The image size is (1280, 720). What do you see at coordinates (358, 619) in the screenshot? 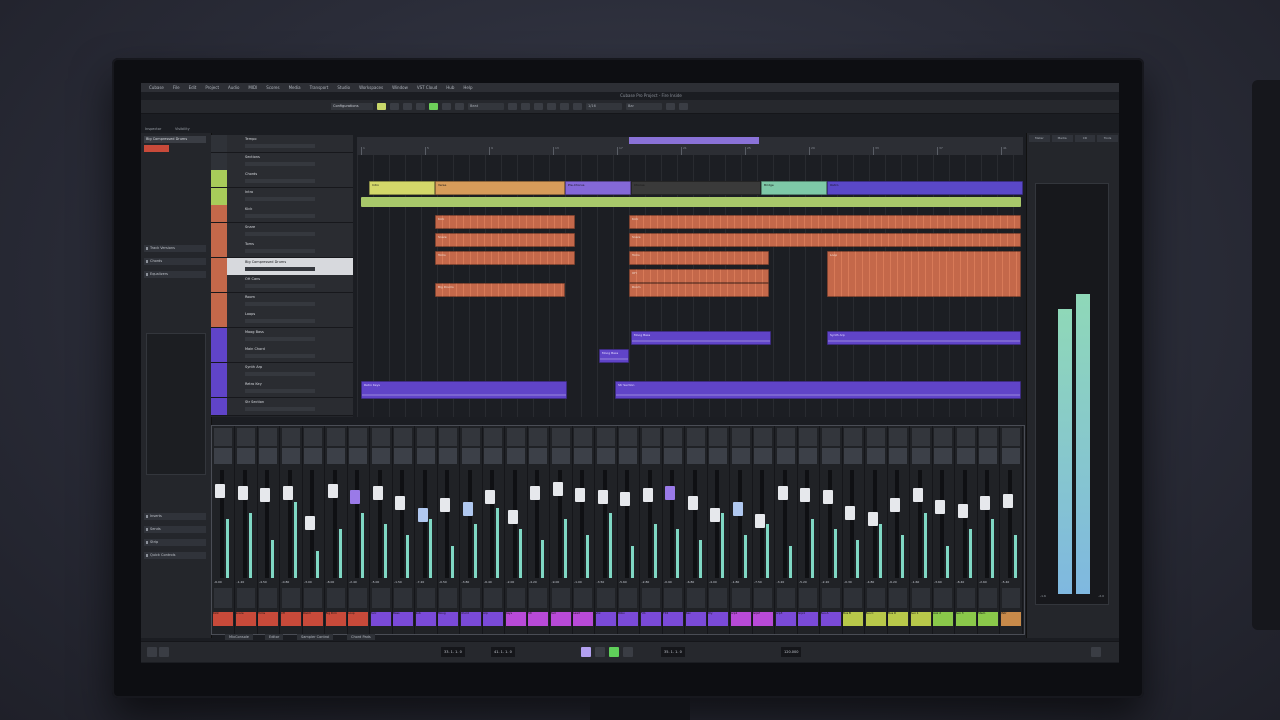
I see `channel-name-label: Loop` at bounding box center [358, 619].